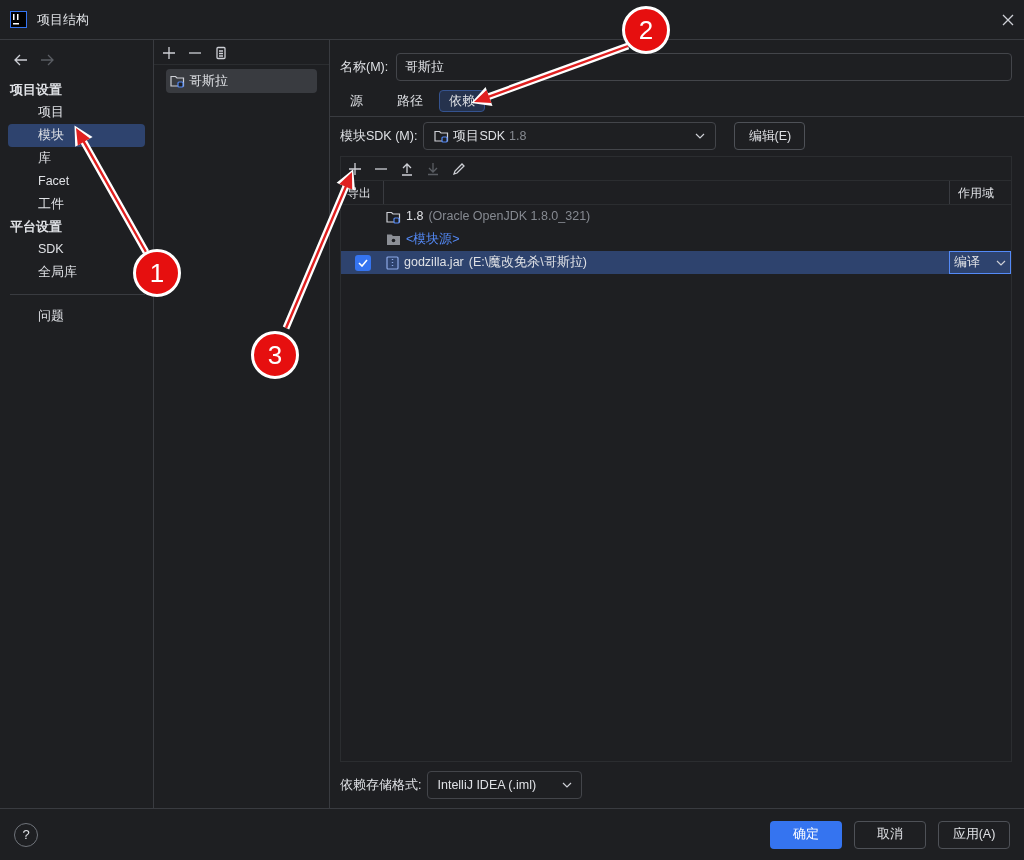  Describe the element at coordinates (38, 204) in the screenshot. I see `sidebar-item: 工件` at that location.